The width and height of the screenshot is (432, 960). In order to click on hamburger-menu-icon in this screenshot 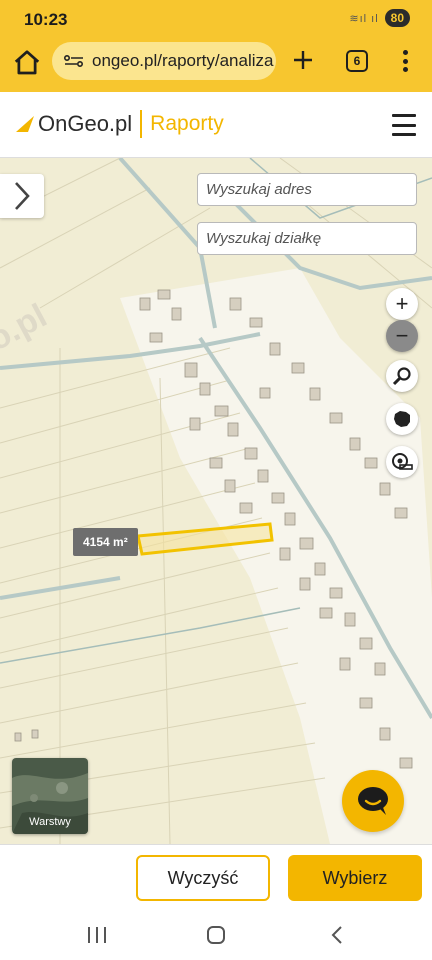, I will do `click(404, 125)`.